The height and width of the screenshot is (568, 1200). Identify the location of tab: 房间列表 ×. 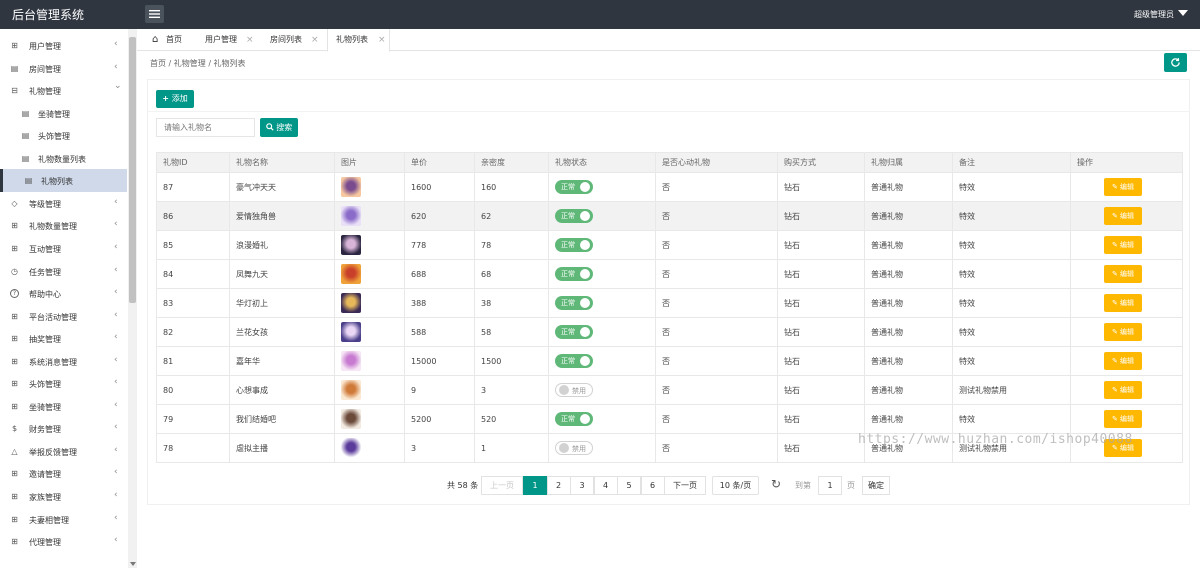
(293, 40).